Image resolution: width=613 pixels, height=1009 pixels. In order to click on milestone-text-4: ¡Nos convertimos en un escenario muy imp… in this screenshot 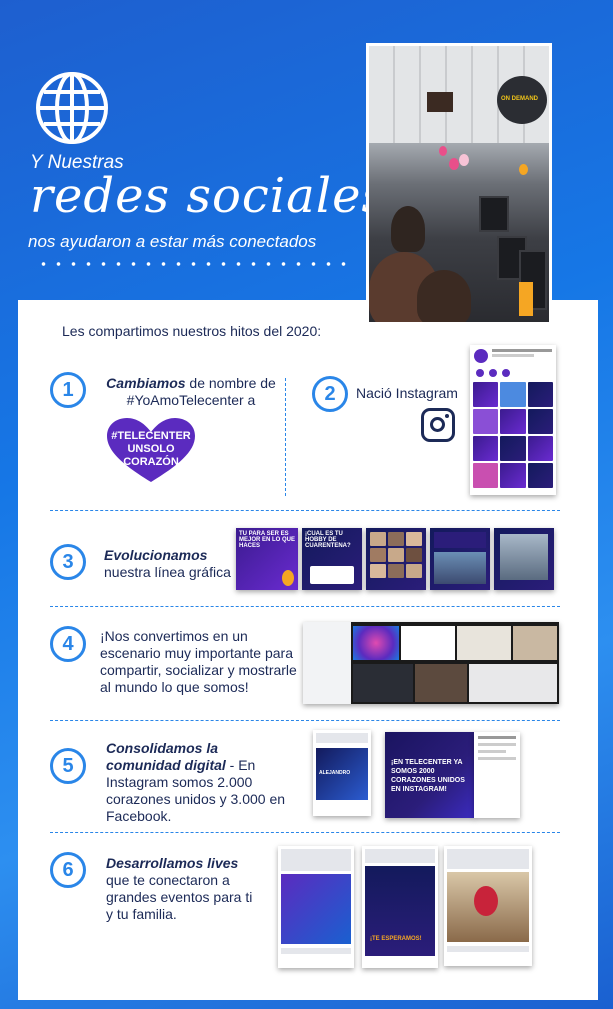, I will do `click(198, 661)`.